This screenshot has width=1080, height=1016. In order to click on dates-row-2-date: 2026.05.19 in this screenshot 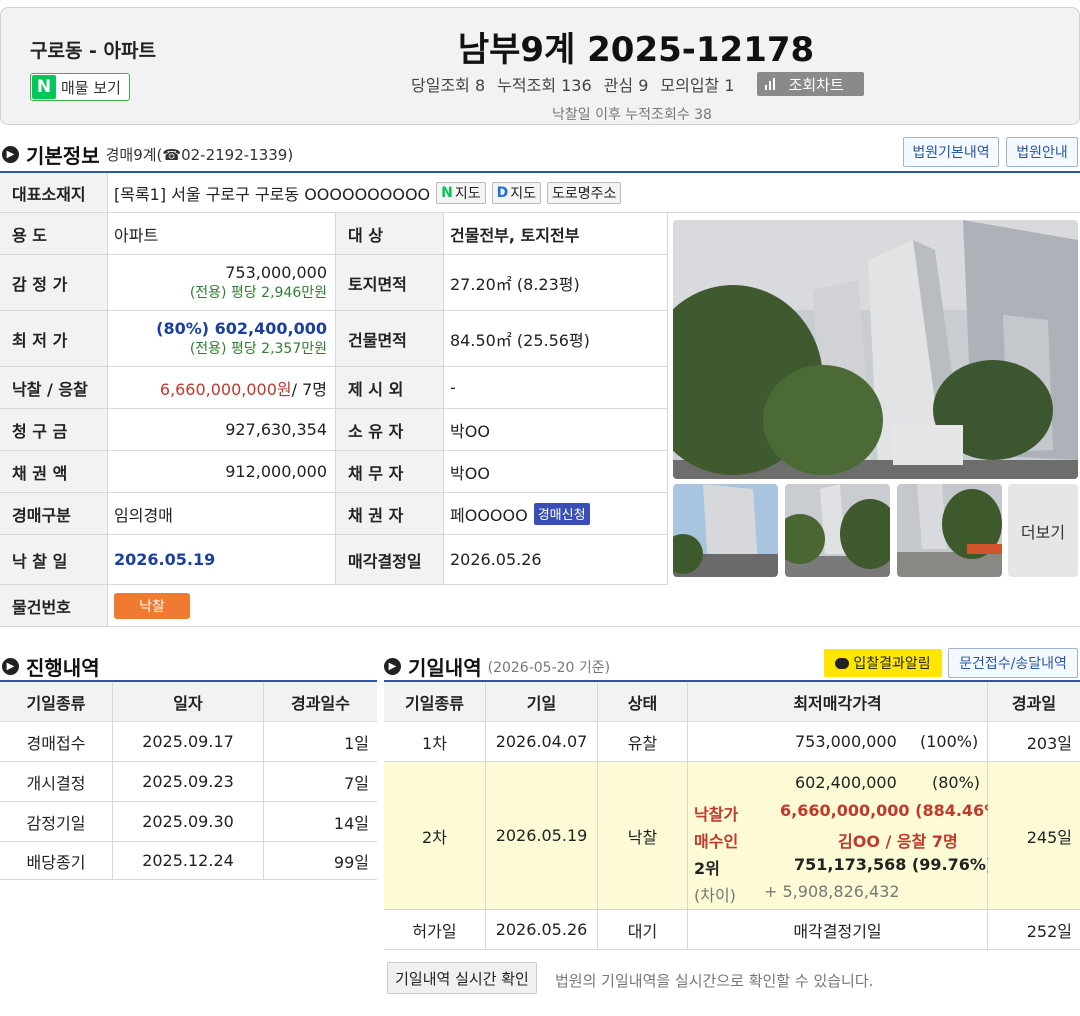, I will do `click(542, 836)`.